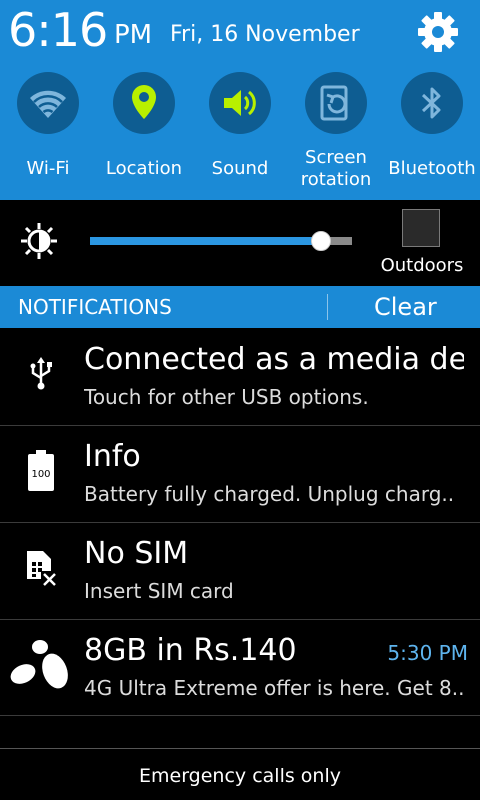 The image size is (480, 800). Describe the element at coordinates (112, 456) in the screenshot. I see `notification-title: Info` at that location.